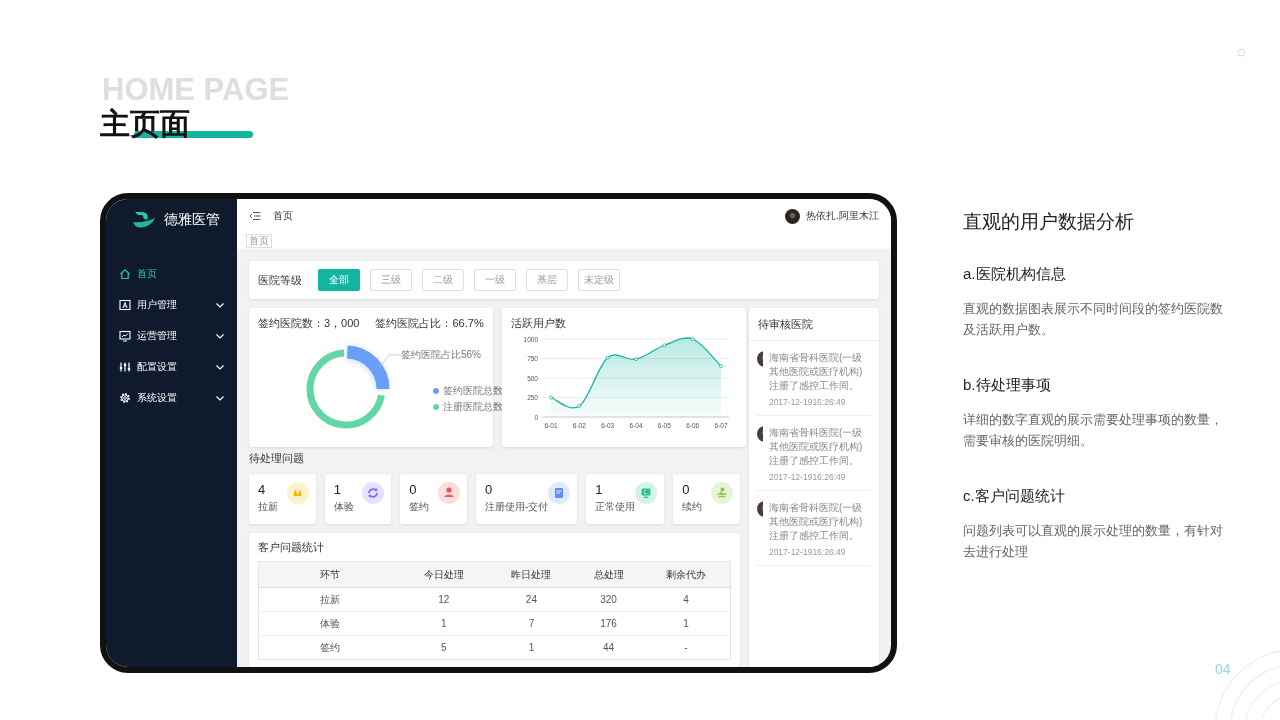 The width and height of the screenshot is (1280, 720). What do you see at coordinates (144, 220) in the screenshot?
I see `logo-icon` at bounding box center [144, 220].